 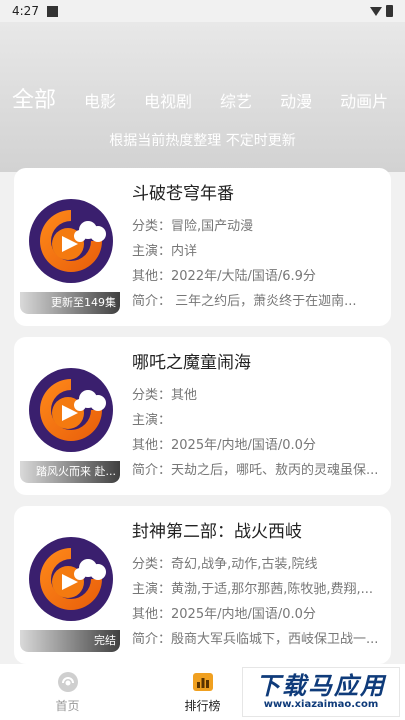 What do you see at coordinates (225, 564) in the screenshot?
I see `item-category: 分类：奇幻,战争,动作,古装,院线` at bounding box center [225, 564].